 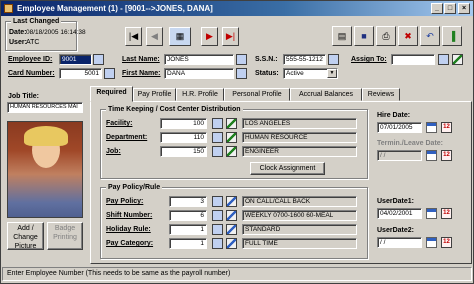 What do you see at coordinates (217, 151) in the screenshot?
I see `job-lookup-icon` at bounding box center [217, 151].